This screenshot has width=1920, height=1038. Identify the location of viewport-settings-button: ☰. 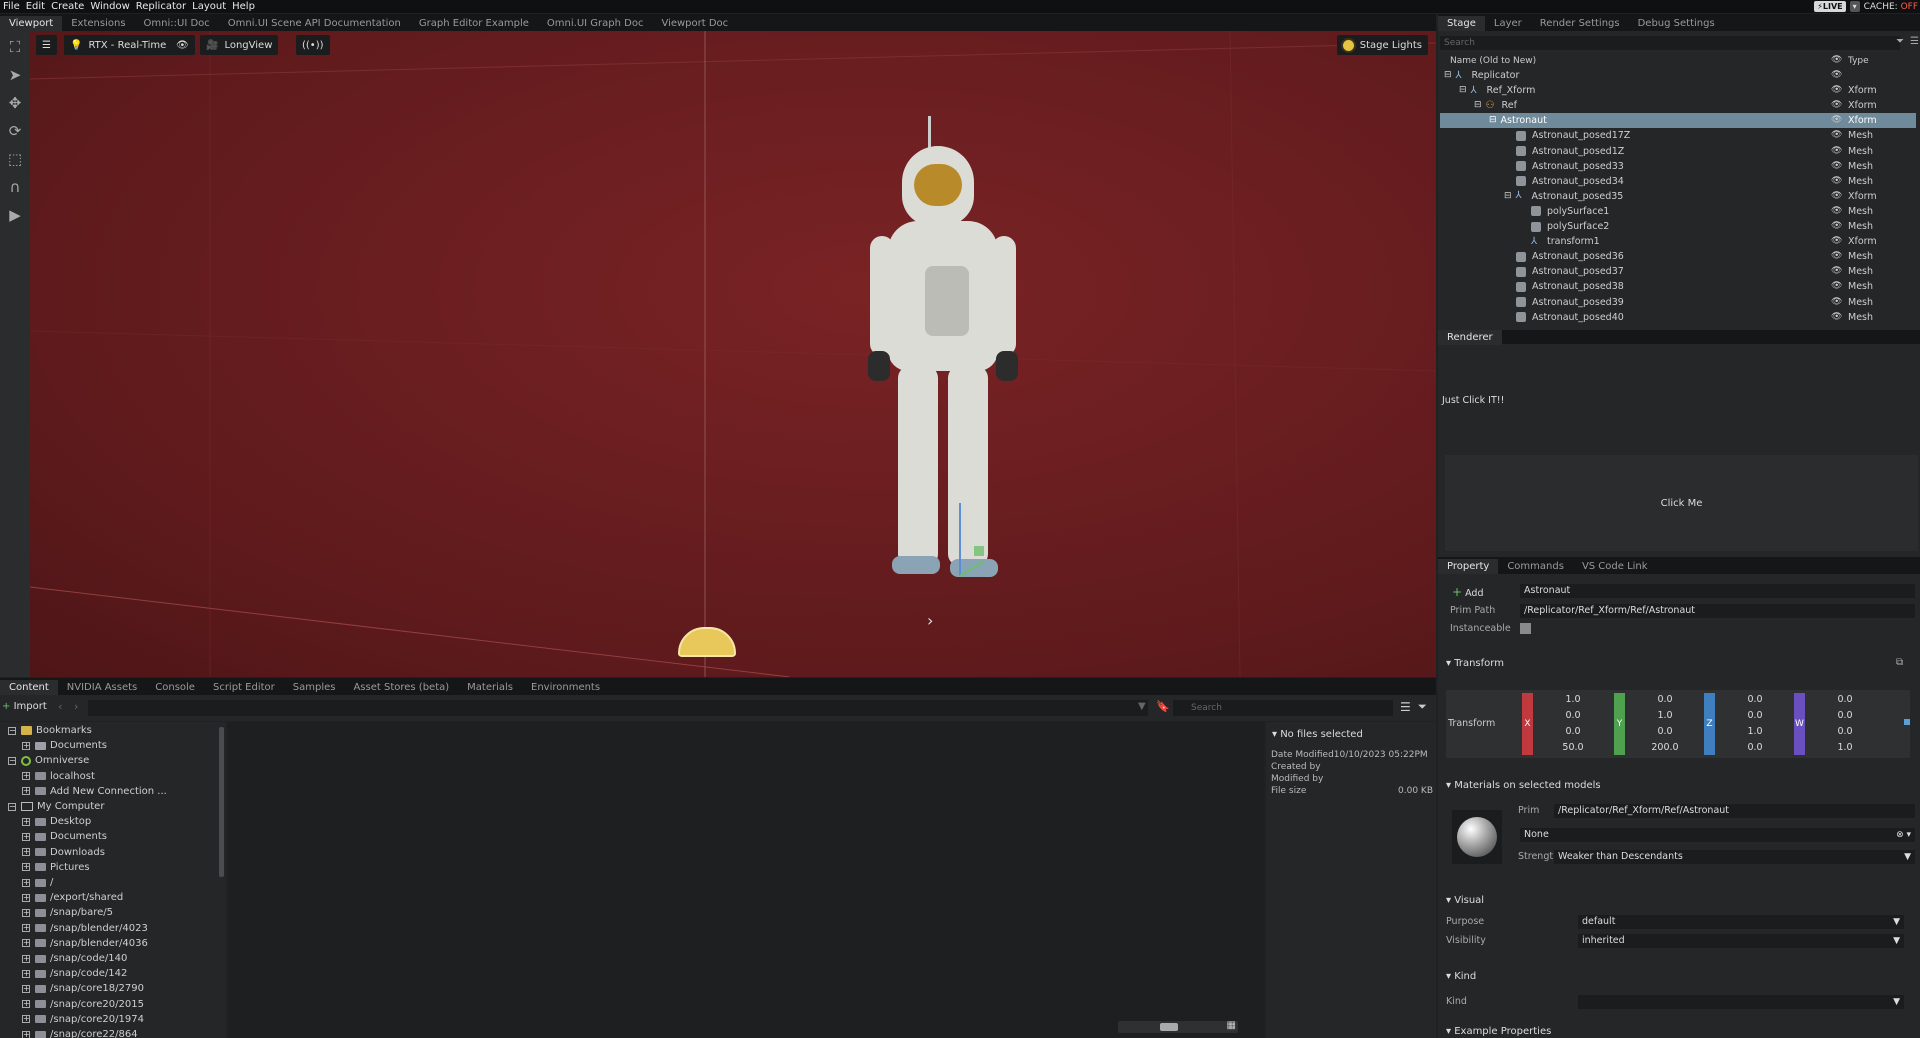
(46, 45).